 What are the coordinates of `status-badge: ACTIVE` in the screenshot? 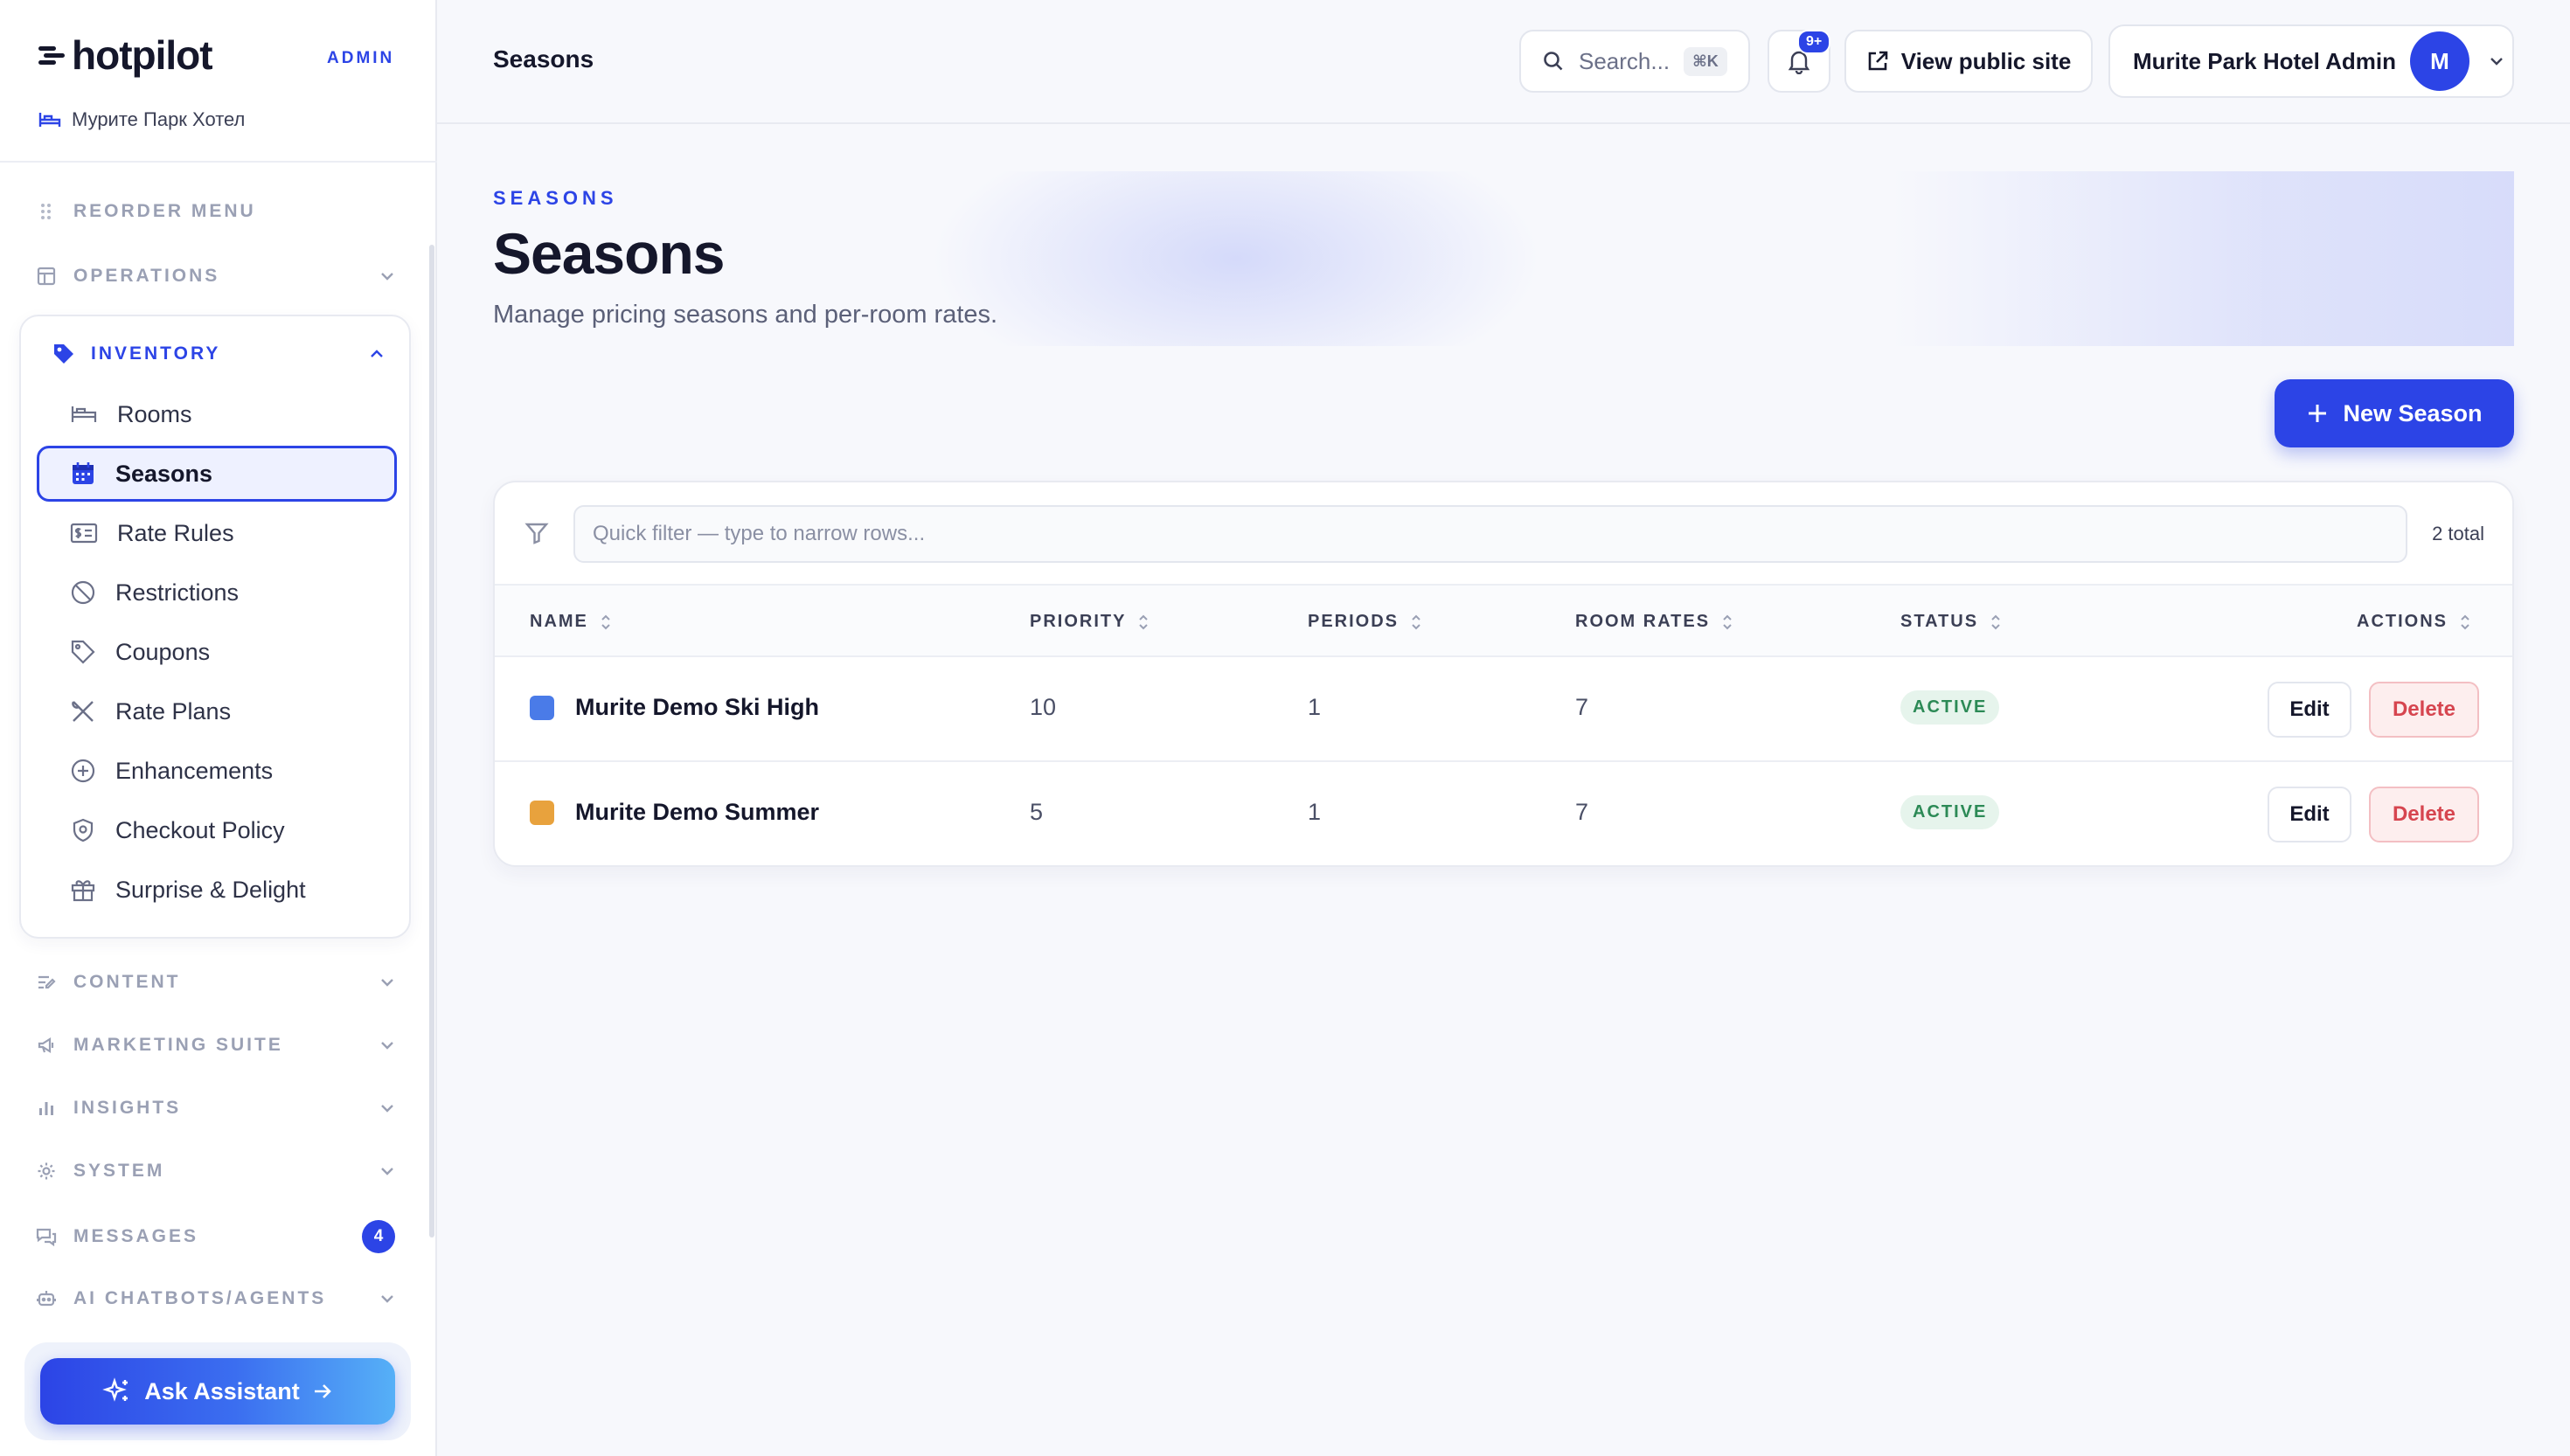 It's located at (1950, 812).